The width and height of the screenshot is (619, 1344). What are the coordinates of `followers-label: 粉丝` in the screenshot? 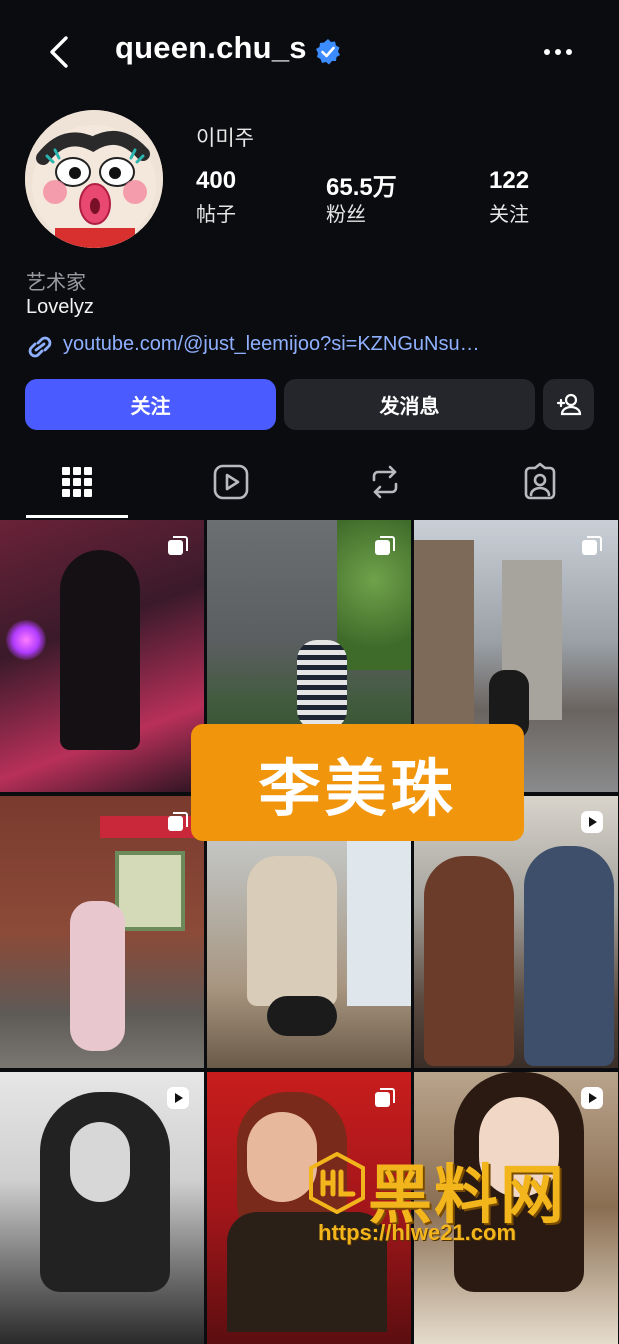 It's located at (346, 212).